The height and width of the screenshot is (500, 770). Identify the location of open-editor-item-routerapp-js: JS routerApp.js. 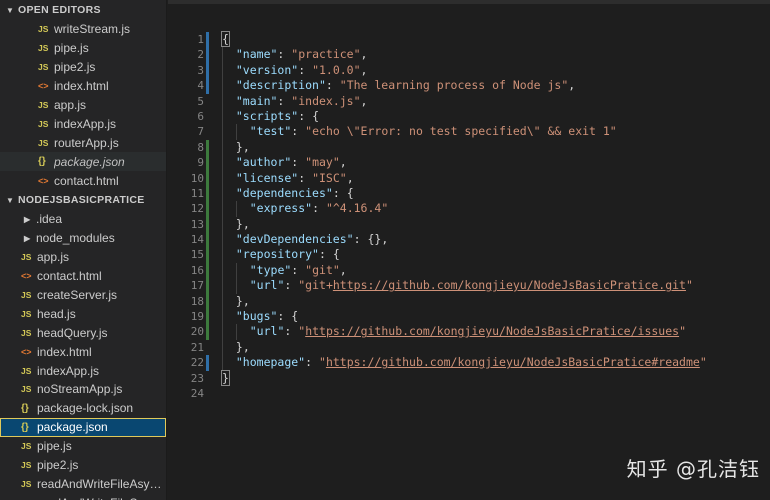
(83, 142).